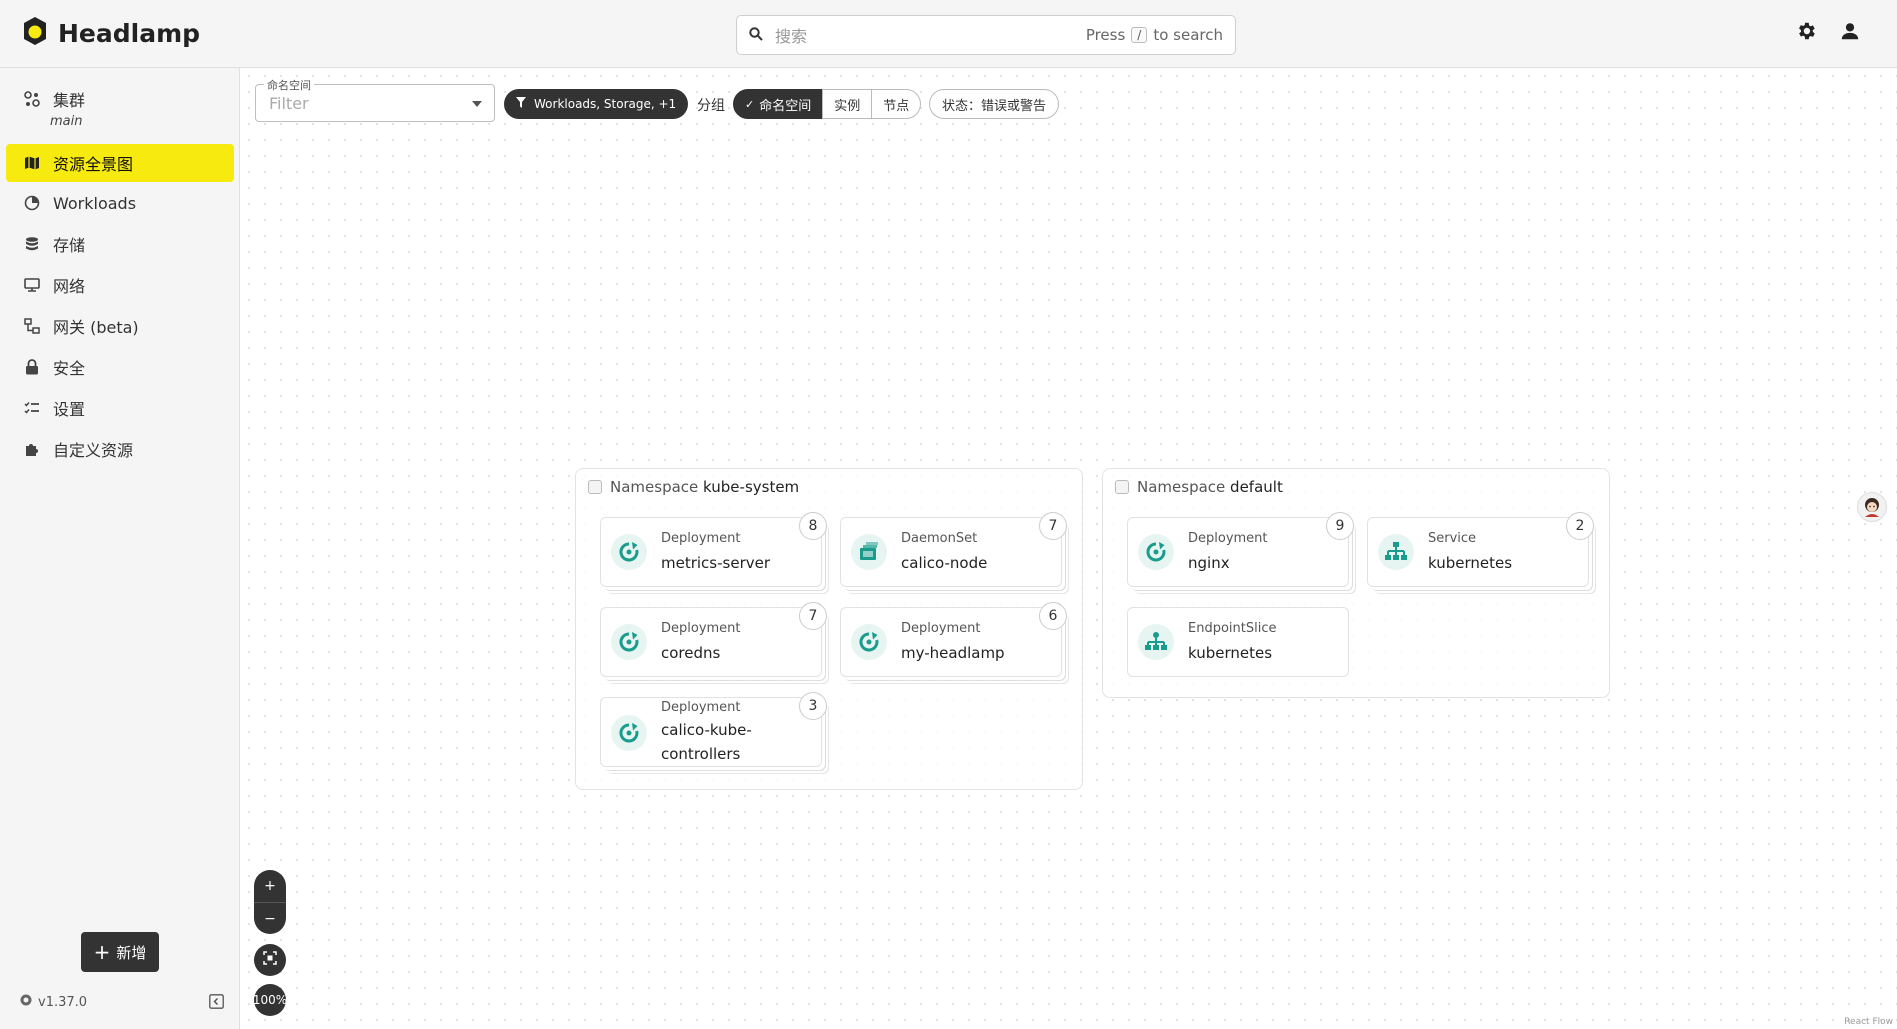 This screenshot has height=1029, width=1897. Describe the element at coordinates (120, 408) in the screenshot. I see `sidebar-item-settings: 设置` at that location.